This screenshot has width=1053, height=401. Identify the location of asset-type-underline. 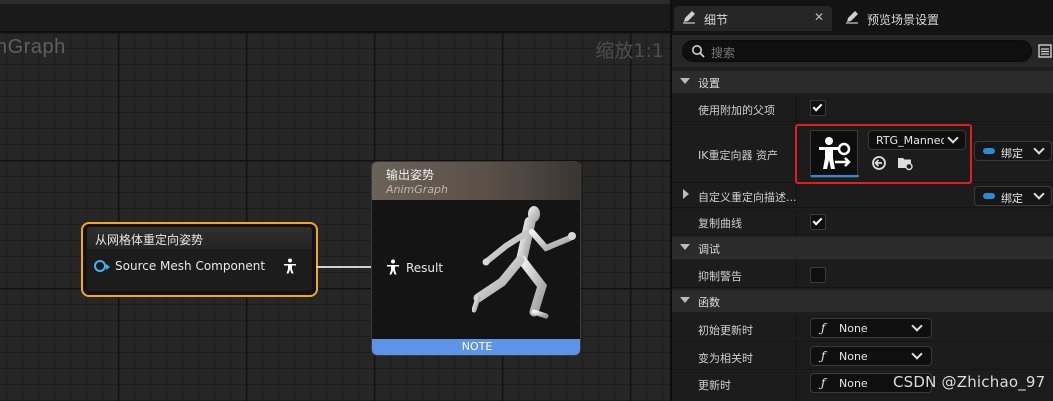
(835, 176).